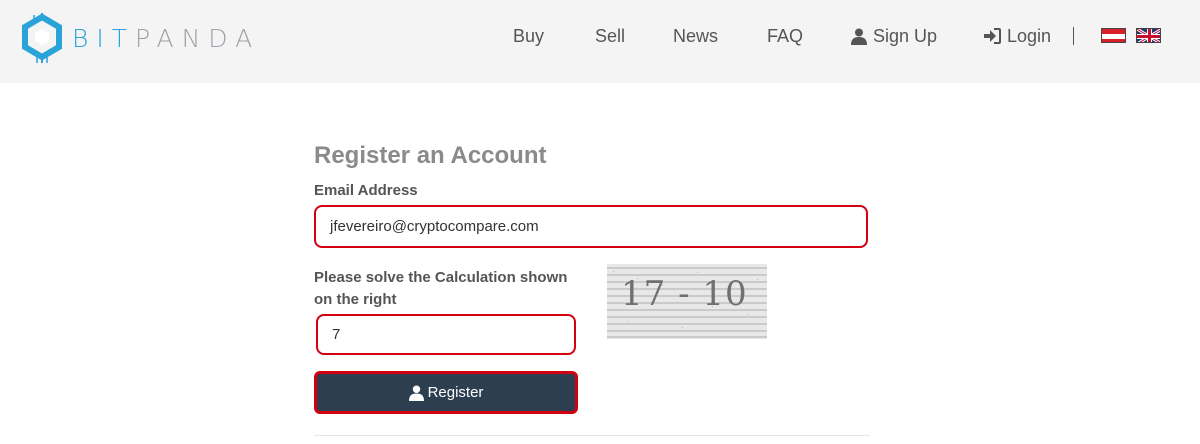 The width and height of the screenshot is (1200, 444). Describe the element at coordinates (455, 392) in the screenshot. I see `register-button-label: Register` at that location.